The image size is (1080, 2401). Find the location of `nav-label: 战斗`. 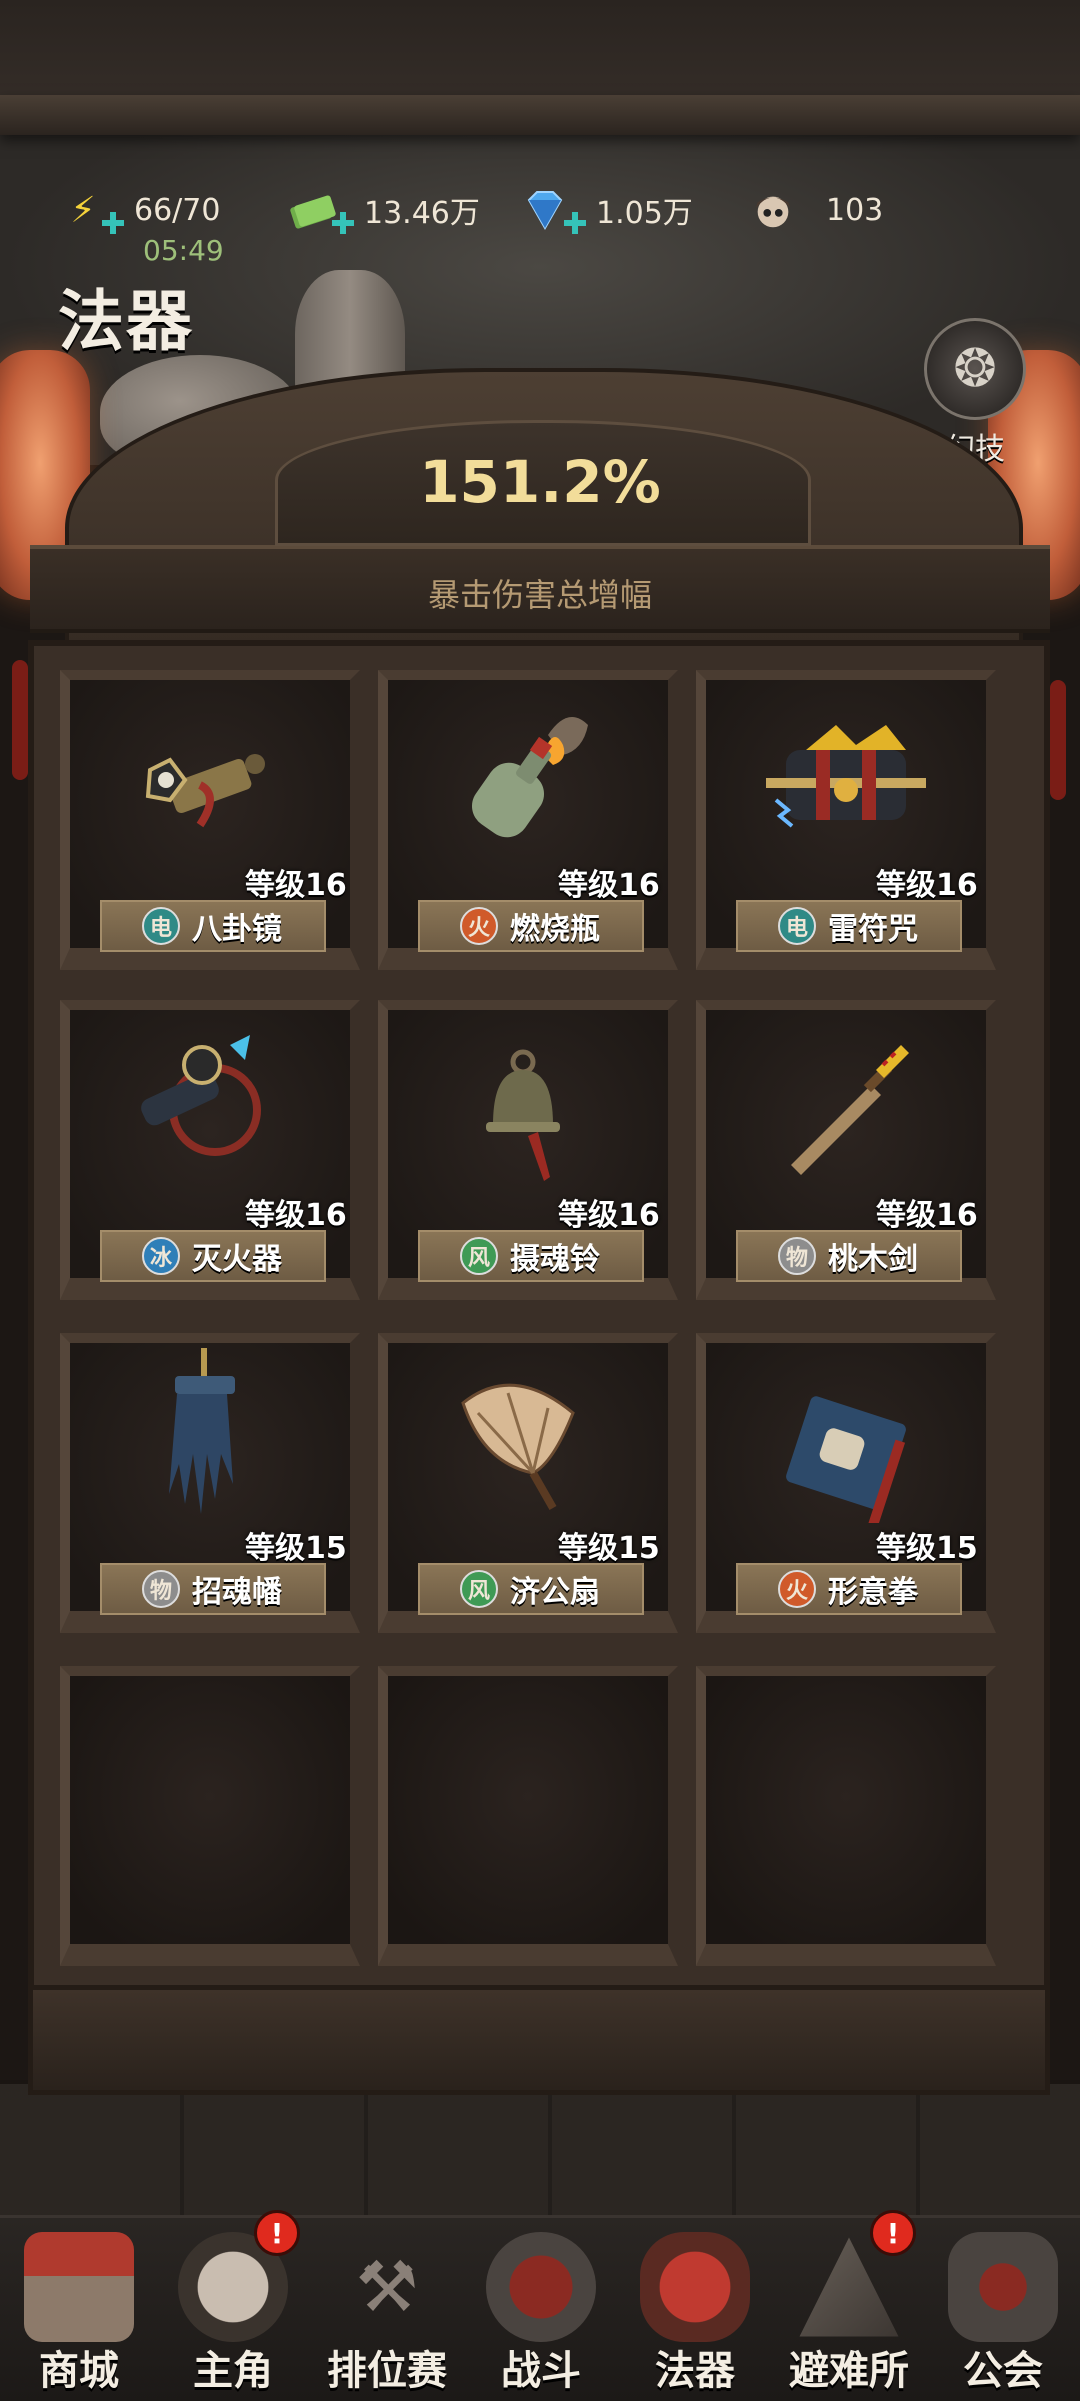

nav-label: 战斗 is located at coordinates (541, 2371).